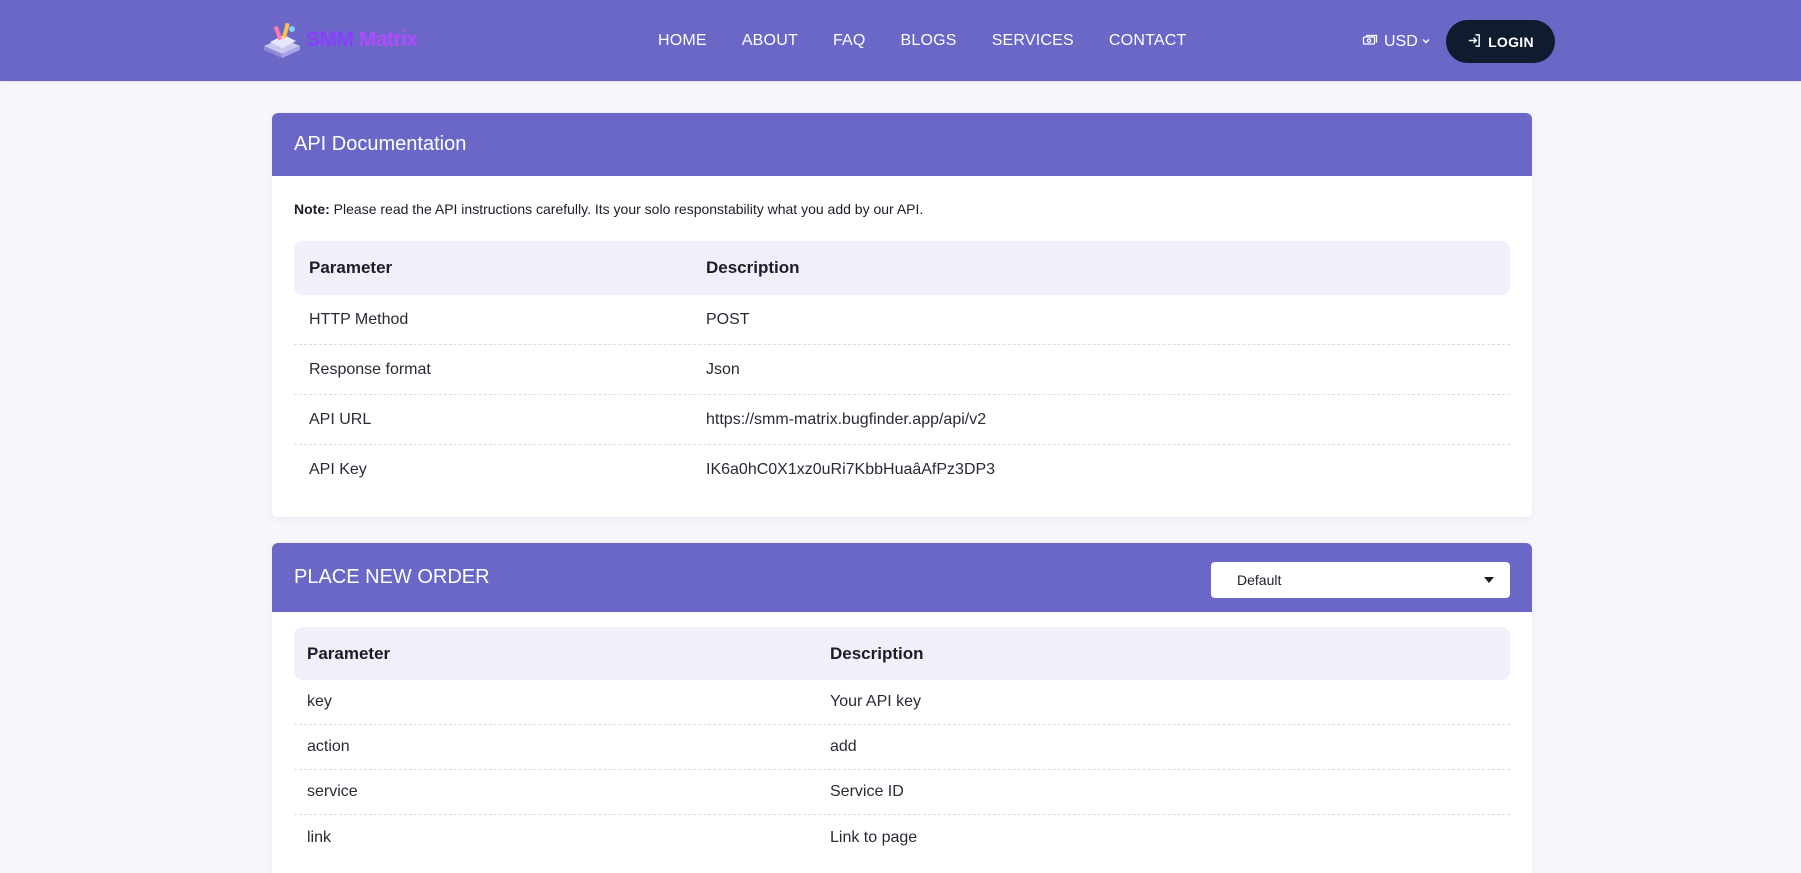 The height and width of the screenshot is (873, 1801). What do you see at coordinates (1148, 41) in the screenshot?
I see `nav-contact: CONTACT` at bounding box center [1148, 41].